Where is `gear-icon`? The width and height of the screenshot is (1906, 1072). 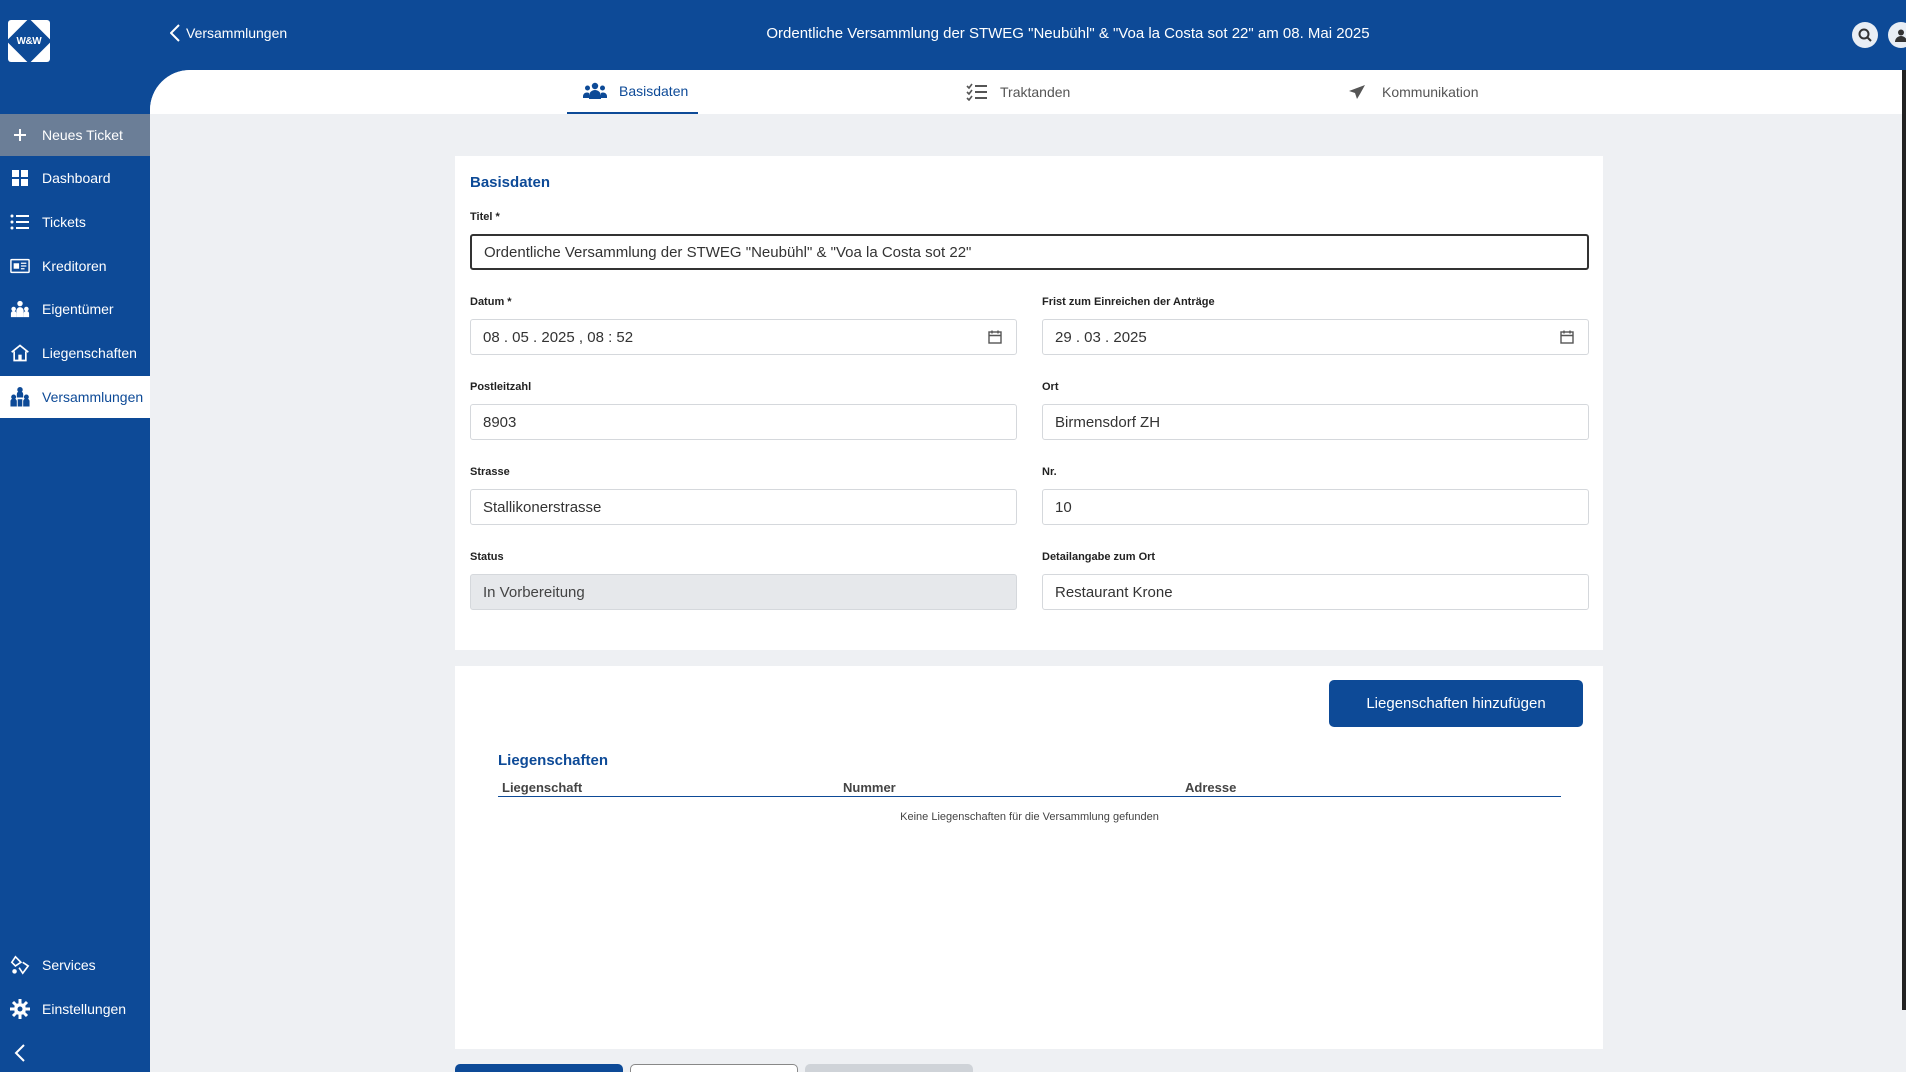
gear-icon is located at coordinates (20, 1009).